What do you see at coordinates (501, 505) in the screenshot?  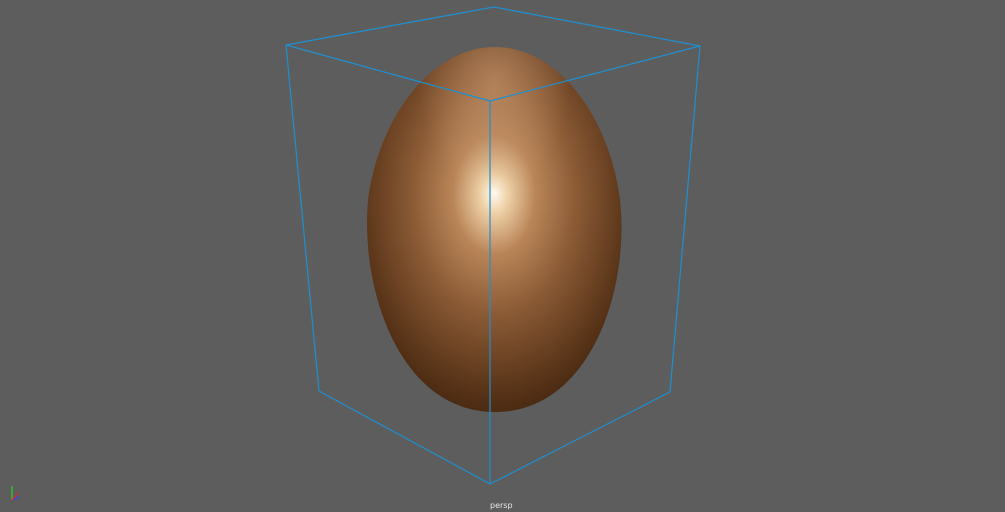 I see `camera-label: persp` at bounding box center [501, 505].